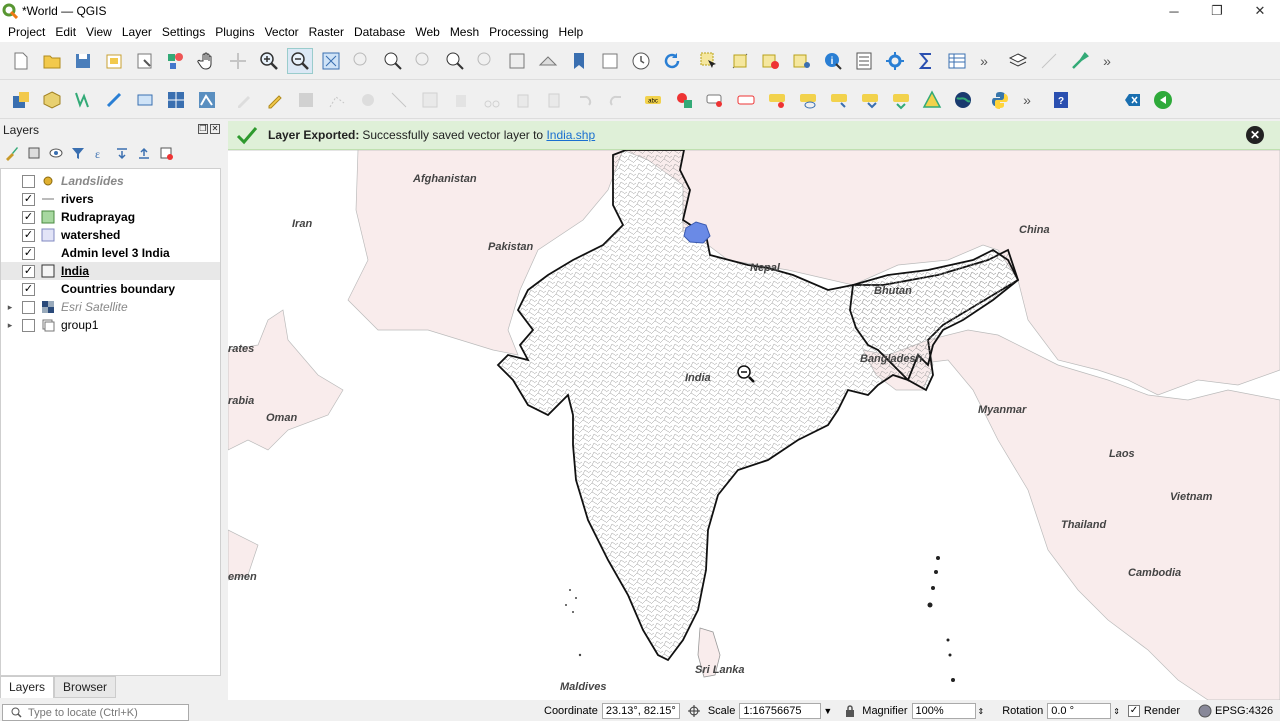 This screenshot has height=721, width=1280. Describe the element at coordinates (85, 687) in the screenshot. I see `tab-browser: Browser` at that location.